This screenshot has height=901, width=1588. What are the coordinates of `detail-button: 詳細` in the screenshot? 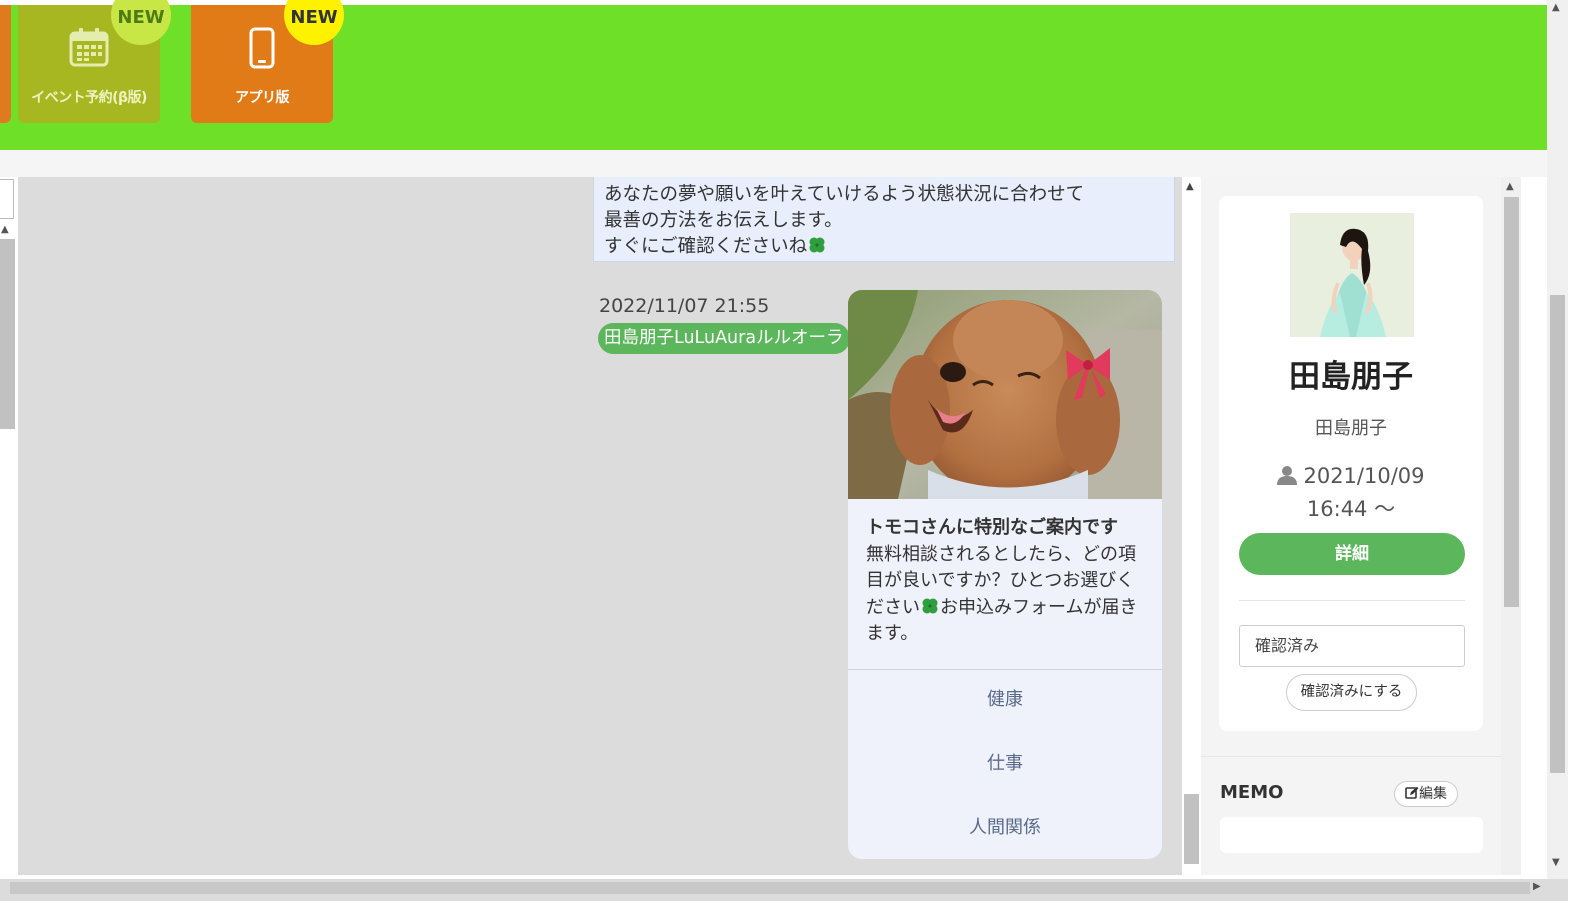 It's located at (1352, 554).